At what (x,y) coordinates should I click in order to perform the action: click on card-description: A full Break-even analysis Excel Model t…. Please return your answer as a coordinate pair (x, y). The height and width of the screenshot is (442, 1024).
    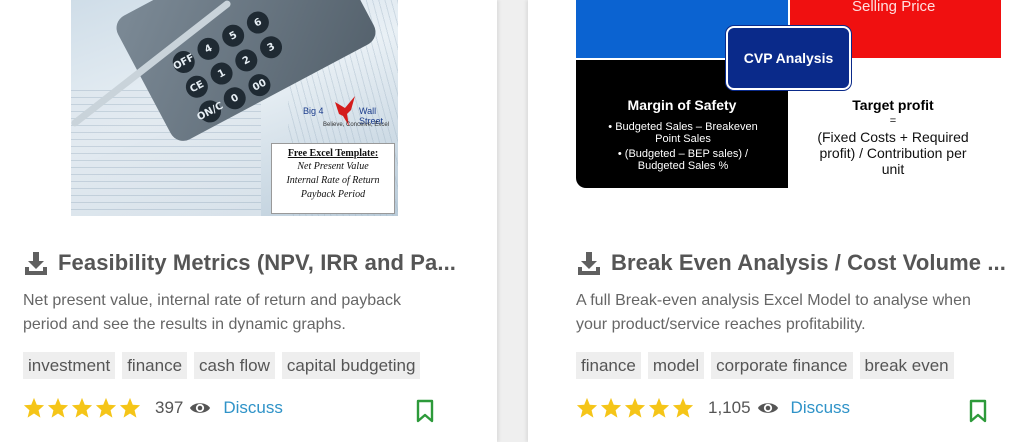
    Looking at the image, I should click on (773, 313).